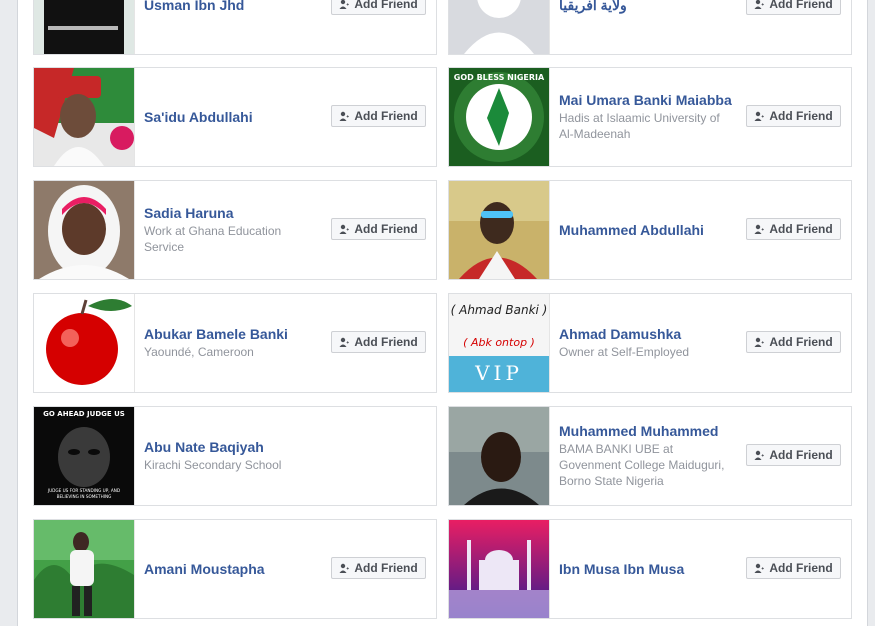 This screenshot has width=875, height=626. I want to click on profile-photo: GOD BLESS NIGERIA, so click(499, 117).